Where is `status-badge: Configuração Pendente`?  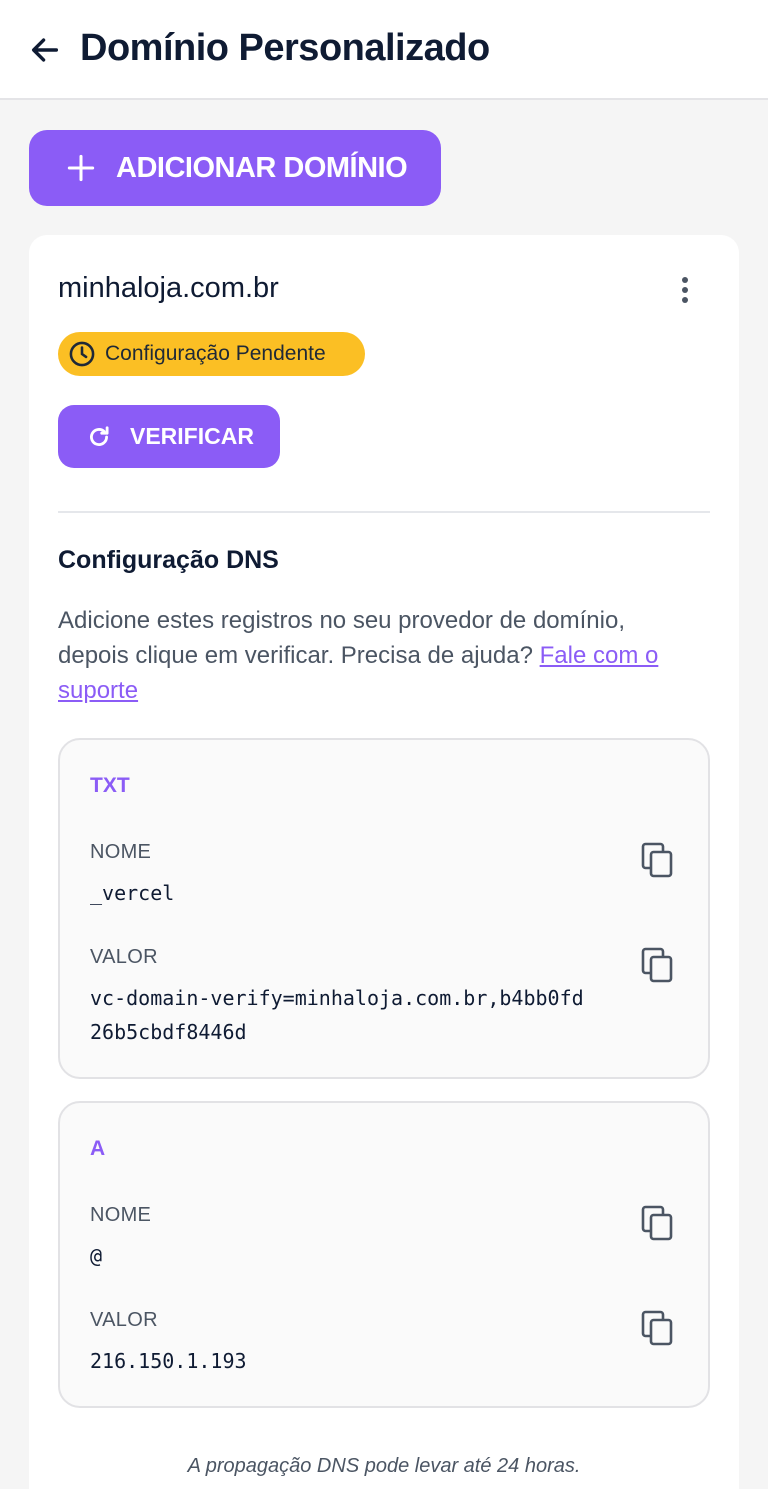 status-badge: Configuração Pendente is located at coordinates (211, 354).